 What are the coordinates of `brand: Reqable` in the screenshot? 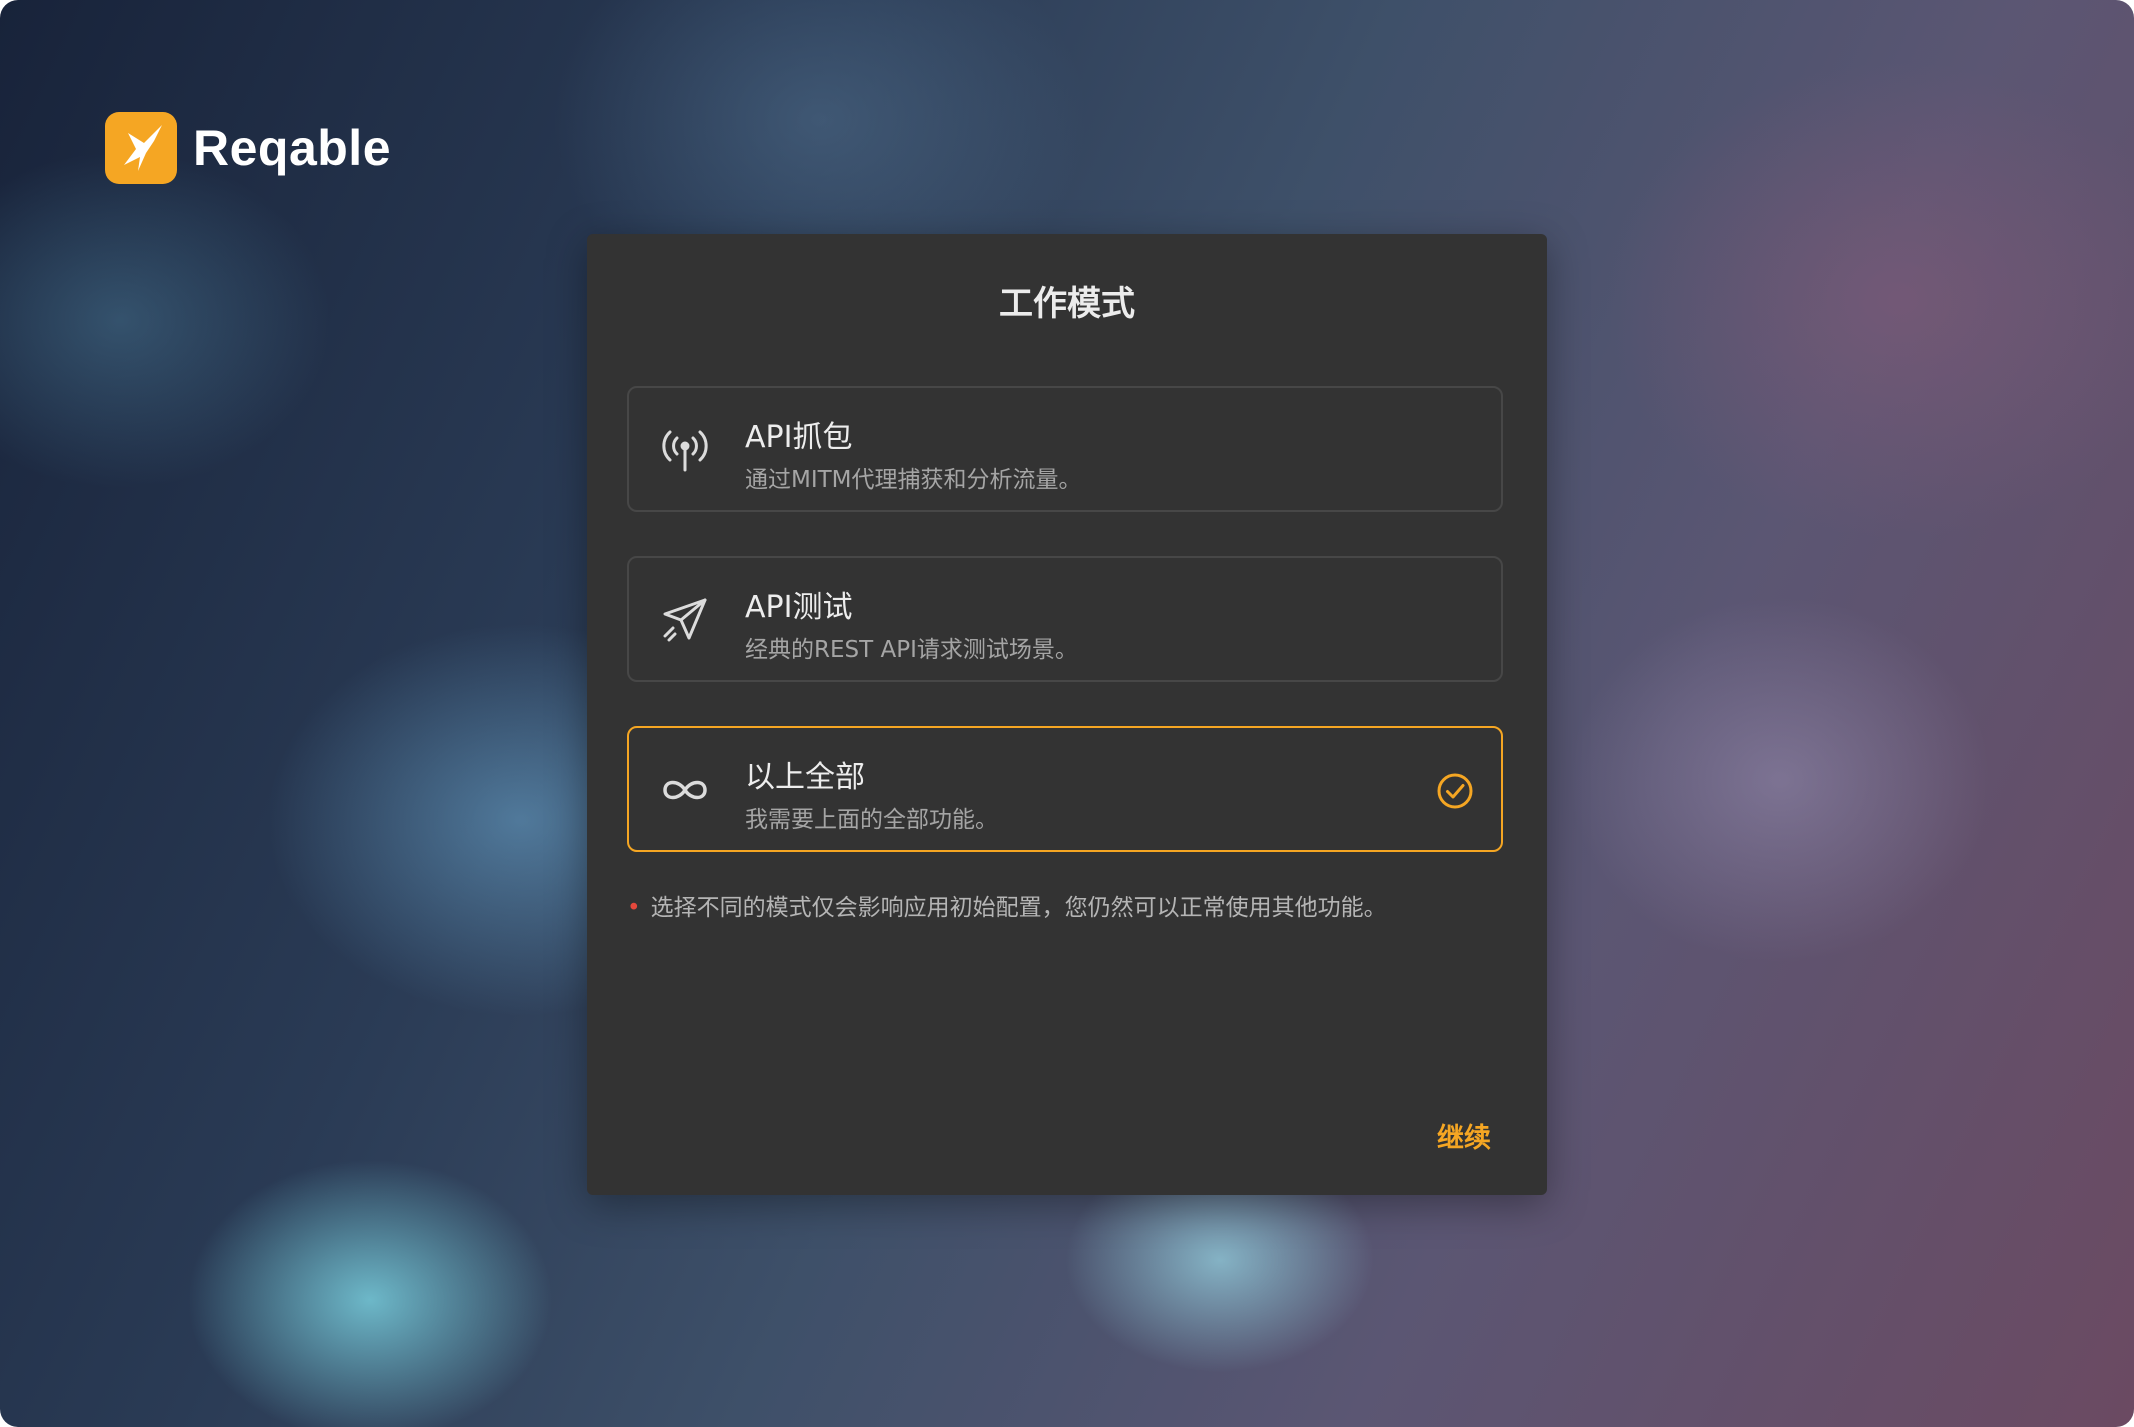 It's located at (248, 148).